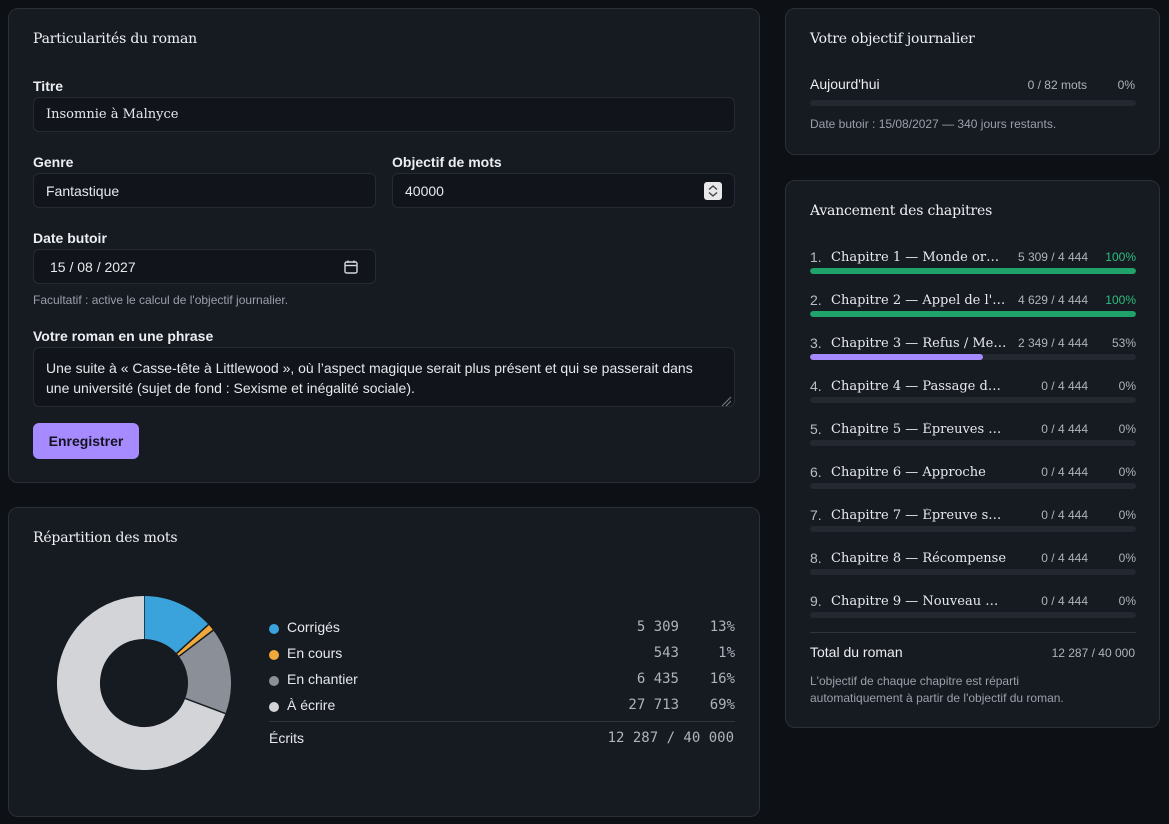 The image size is (1169, 824). What do you see at coordinates (816, 429) in the screenshot?
I see `chapter-number: 5.` at bounding box center [816, 429].